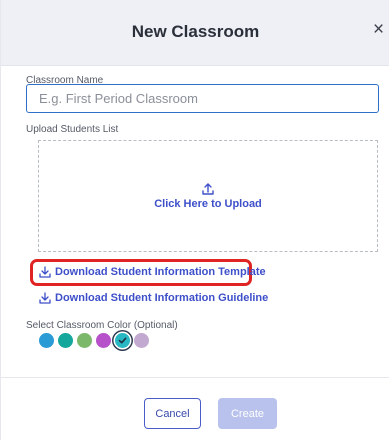 This screenshot has width=389, height=440. I want to click on color-swatches, so click(94, 340).